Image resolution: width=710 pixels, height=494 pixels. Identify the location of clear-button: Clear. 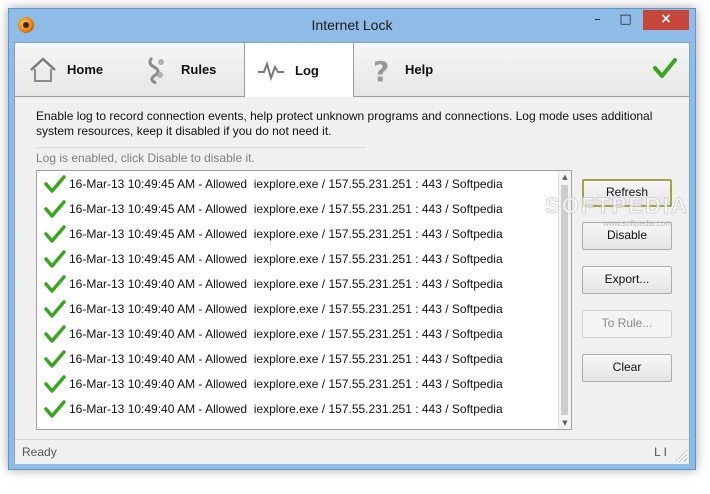
(627, 368).